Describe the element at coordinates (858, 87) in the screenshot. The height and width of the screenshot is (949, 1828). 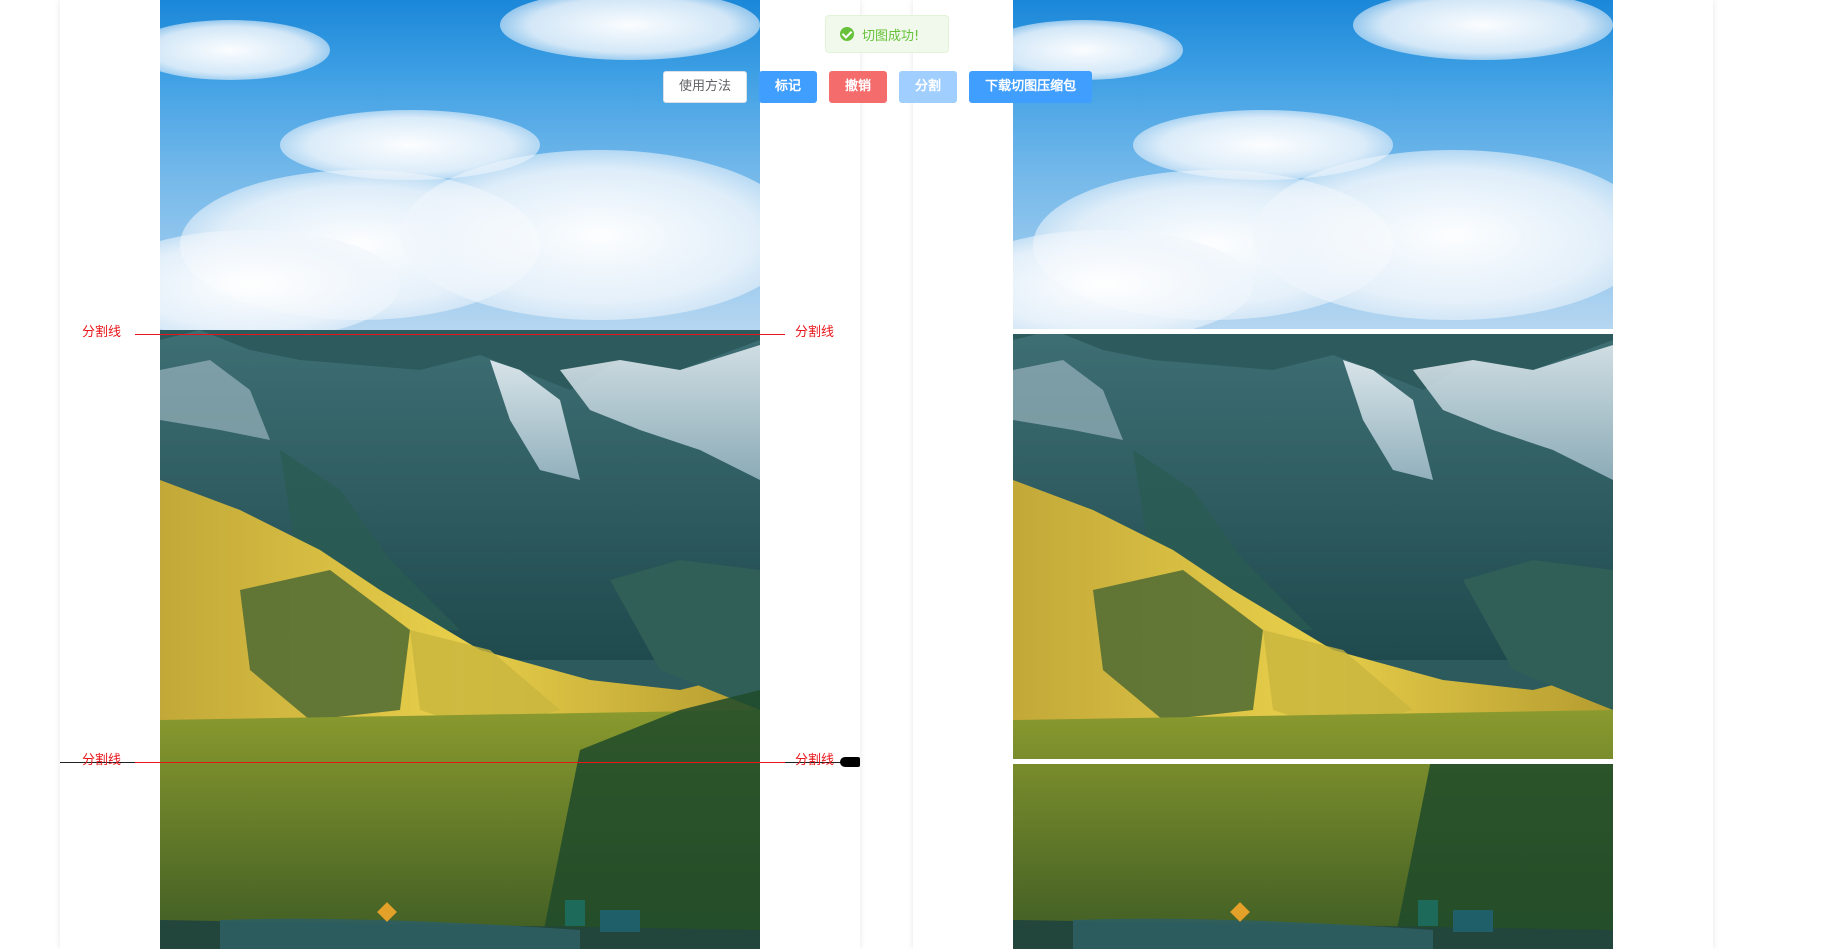
I see `undo-button: 撤销` at that location.